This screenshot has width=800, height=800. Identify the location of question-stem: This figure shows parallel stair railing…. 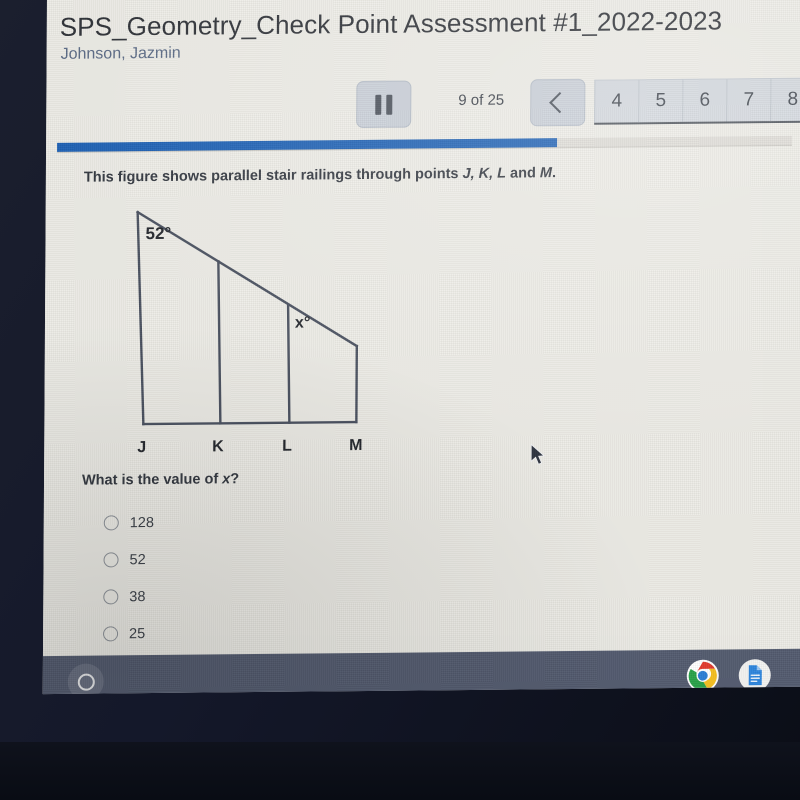
(320, 175).